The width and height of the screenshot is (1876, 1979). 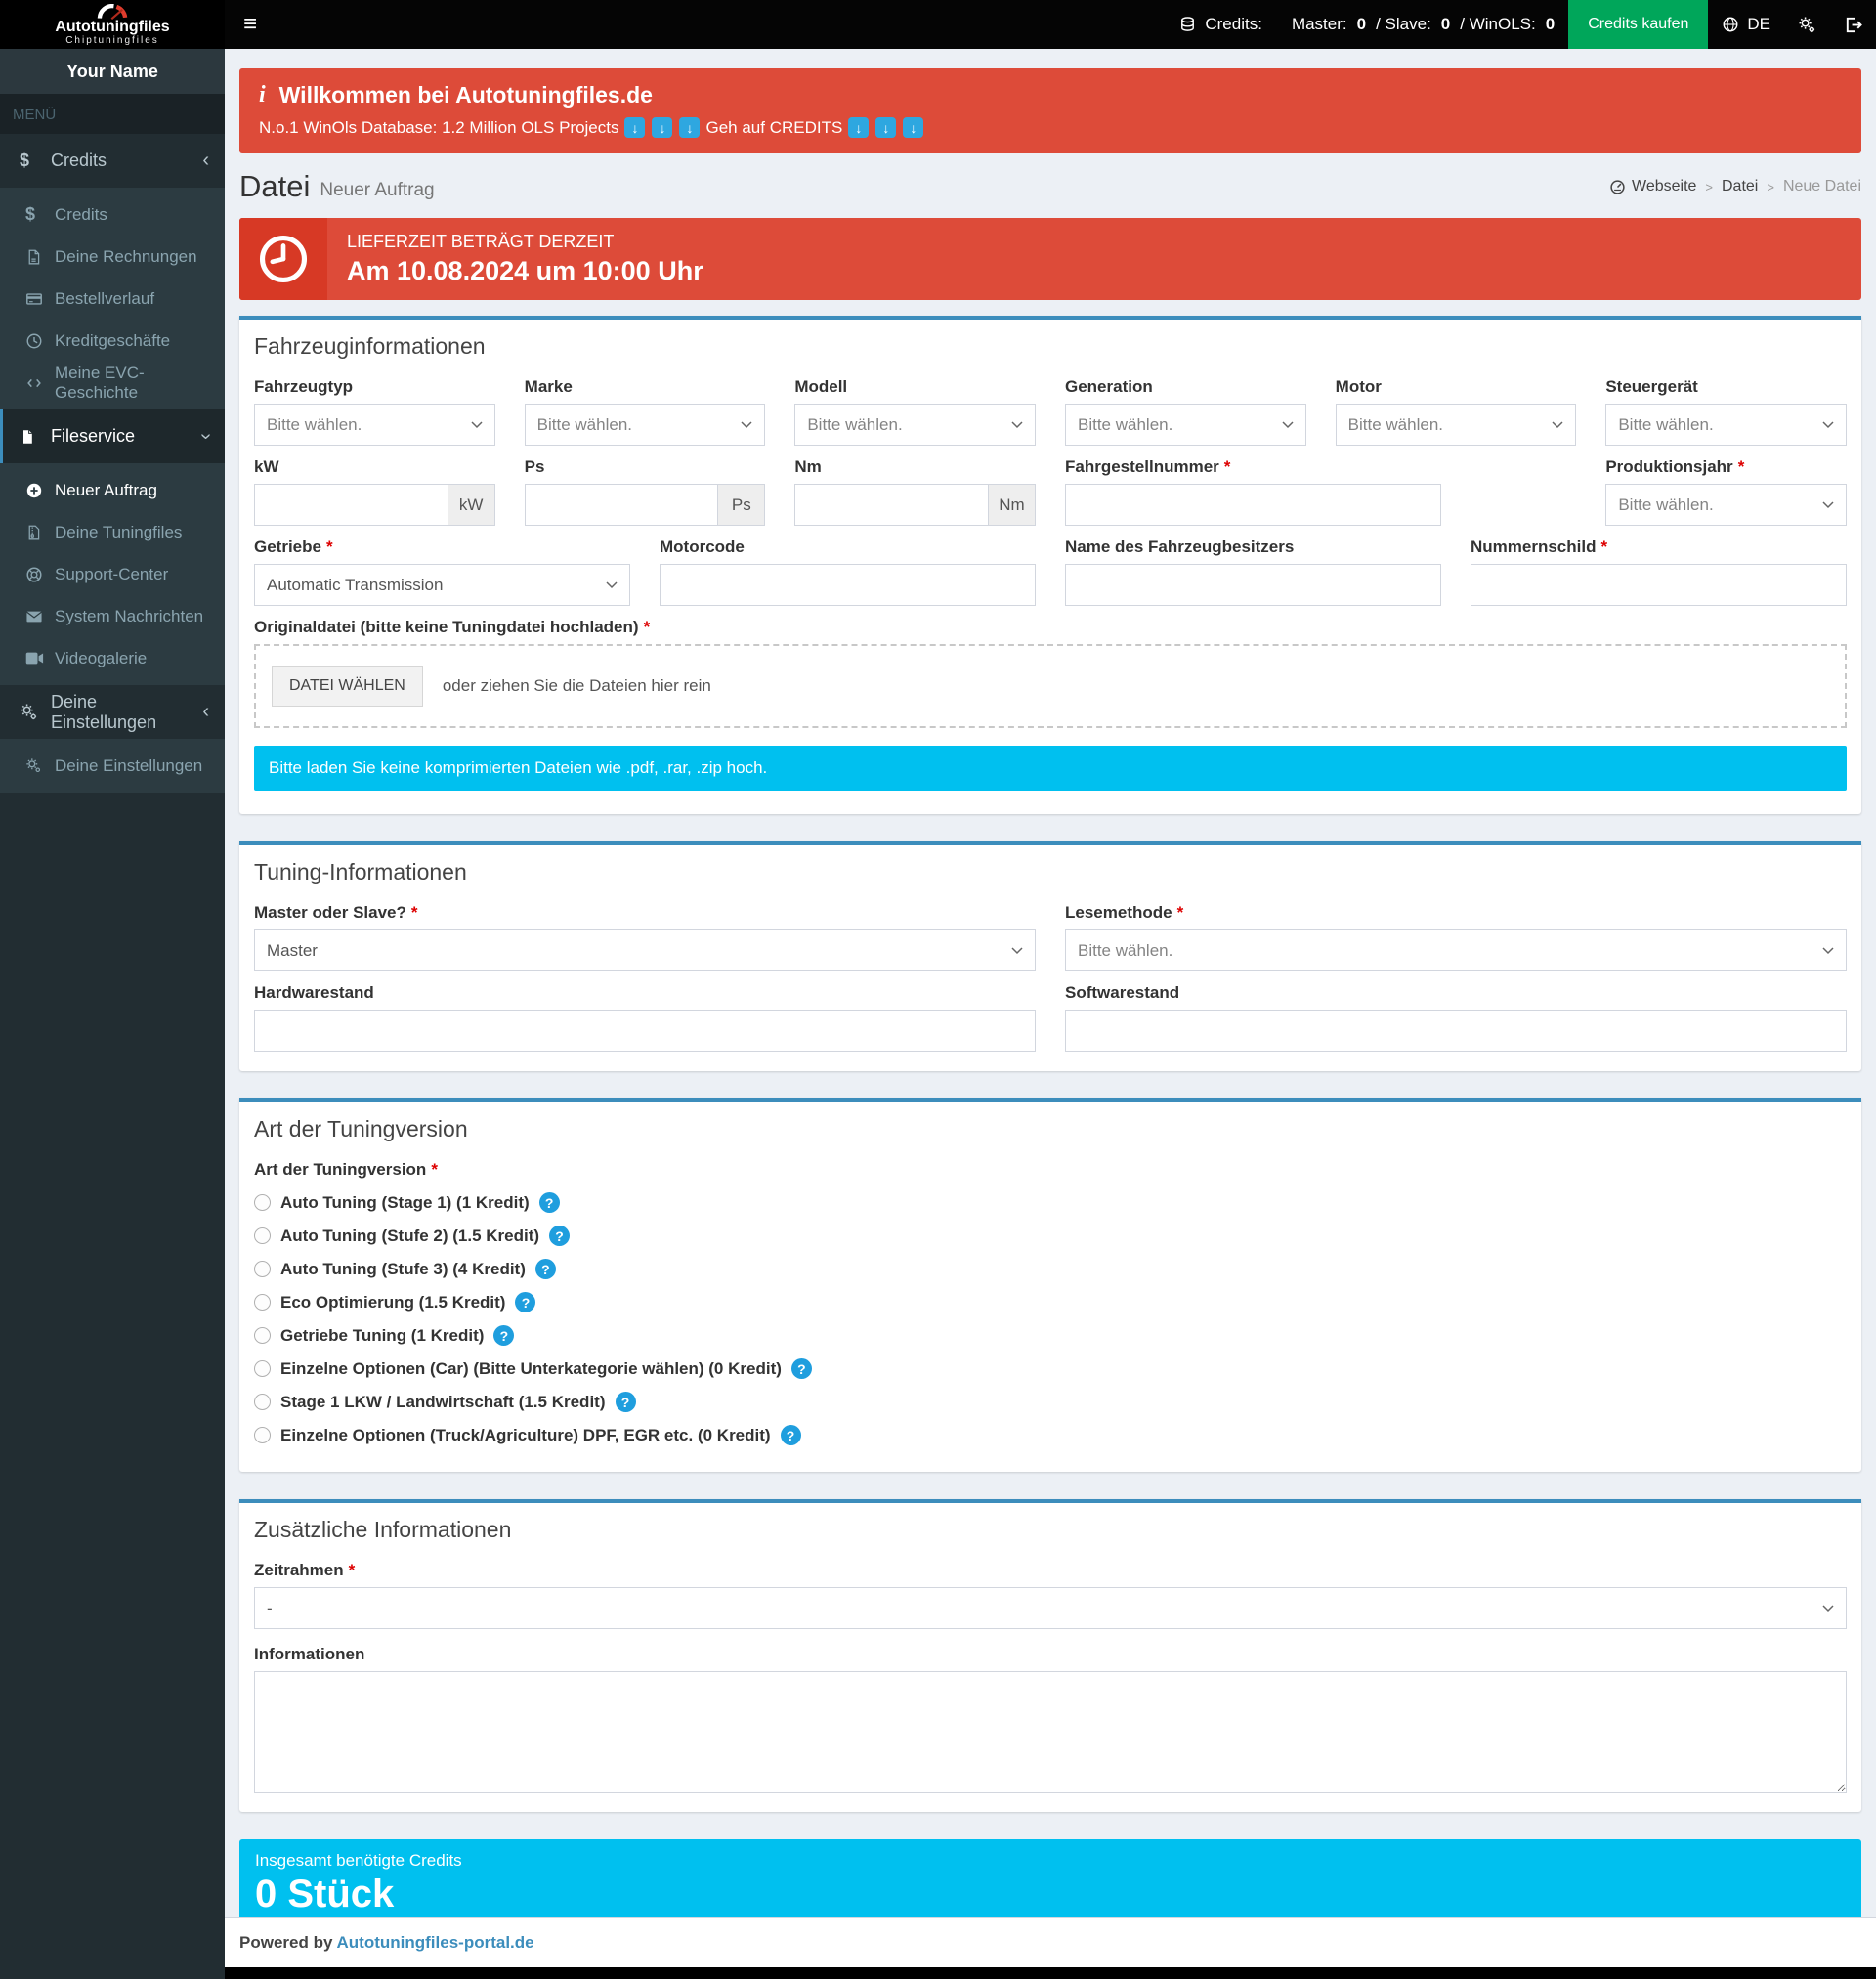 I want to click on settings-menu-button, so click(x=1807, y=24).